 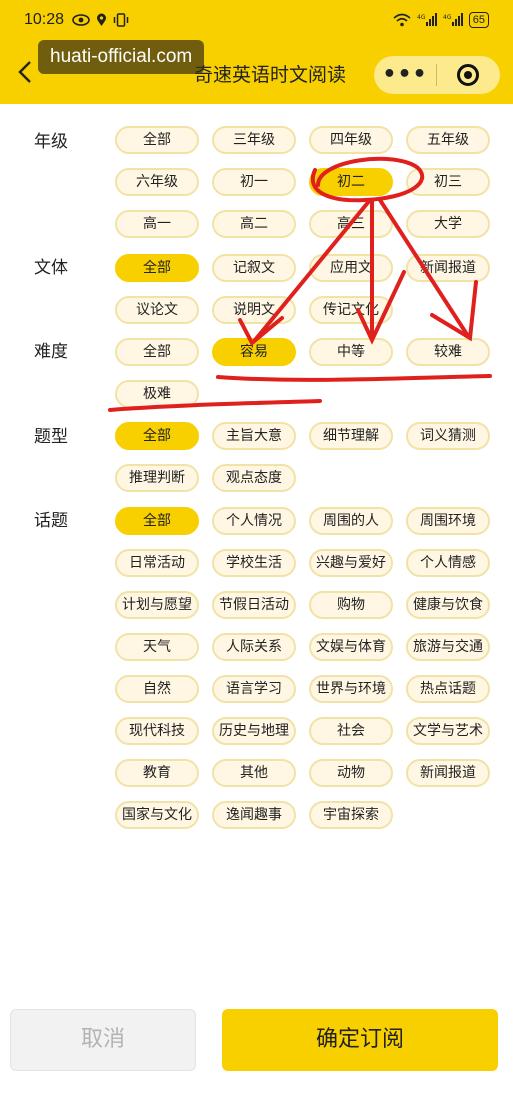 What do you see at coordinates (351, 521) in the screenshot?
I see `filter-chip-topic: 周围的人` at bounding box center [351, 521].